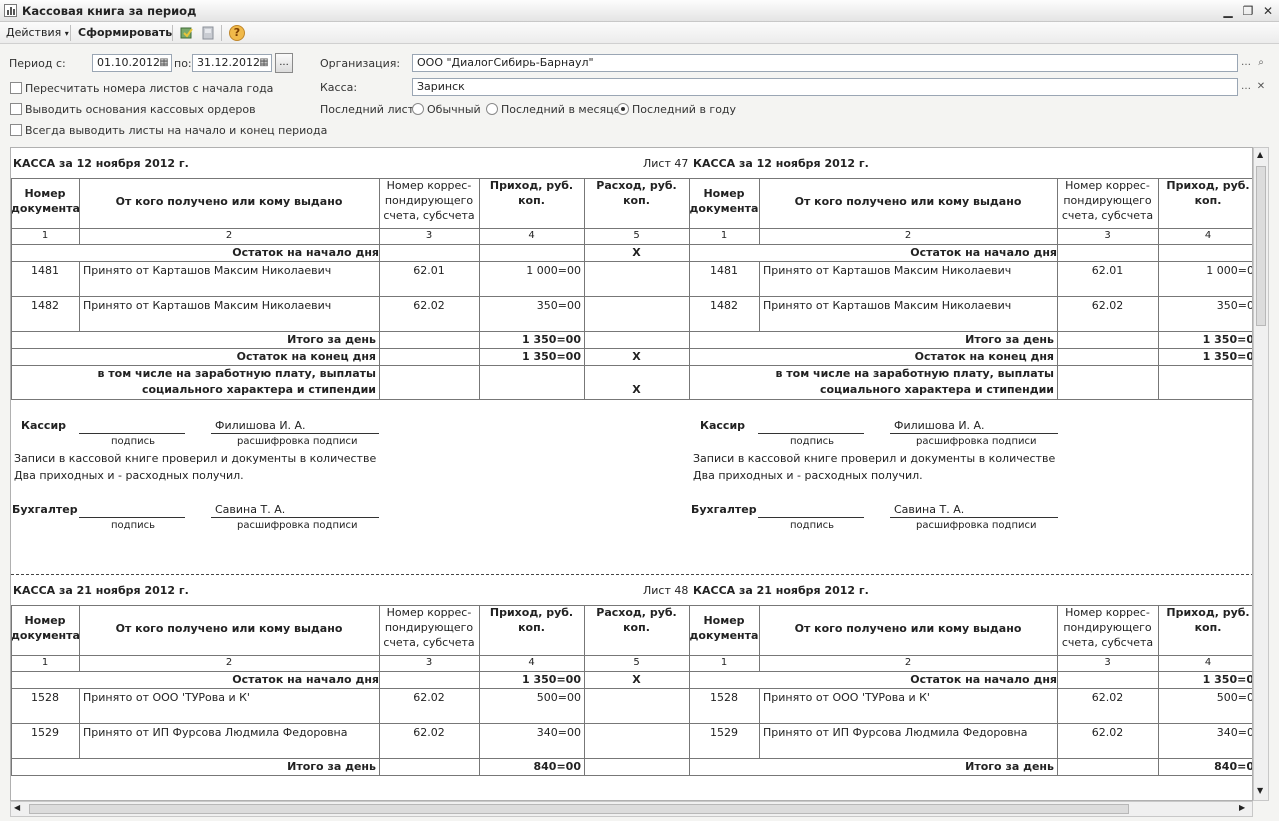  I want to click on accountant-name: Савина Т. А., so click(250, 509).